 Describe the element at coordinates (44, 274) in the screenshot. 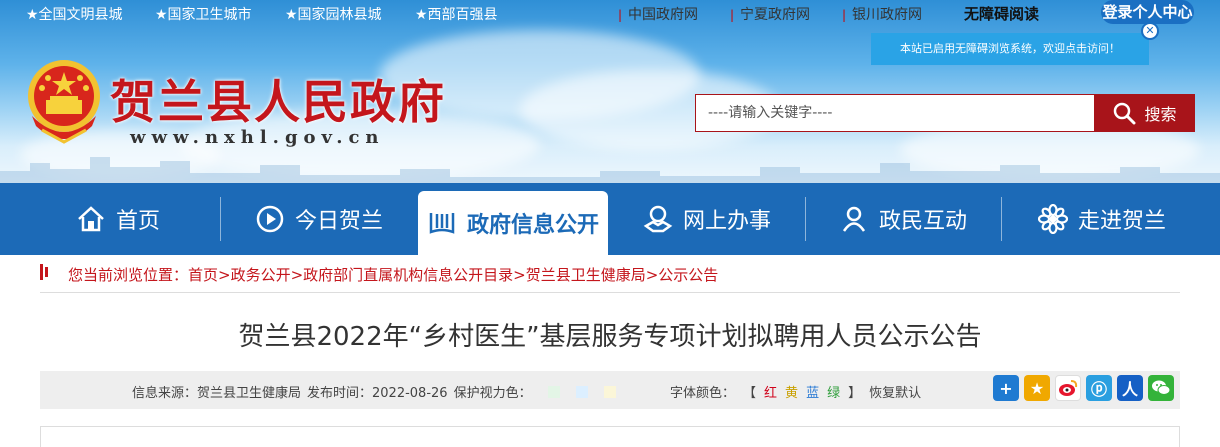

I see `breadcrumb-marker-icon` at that location.